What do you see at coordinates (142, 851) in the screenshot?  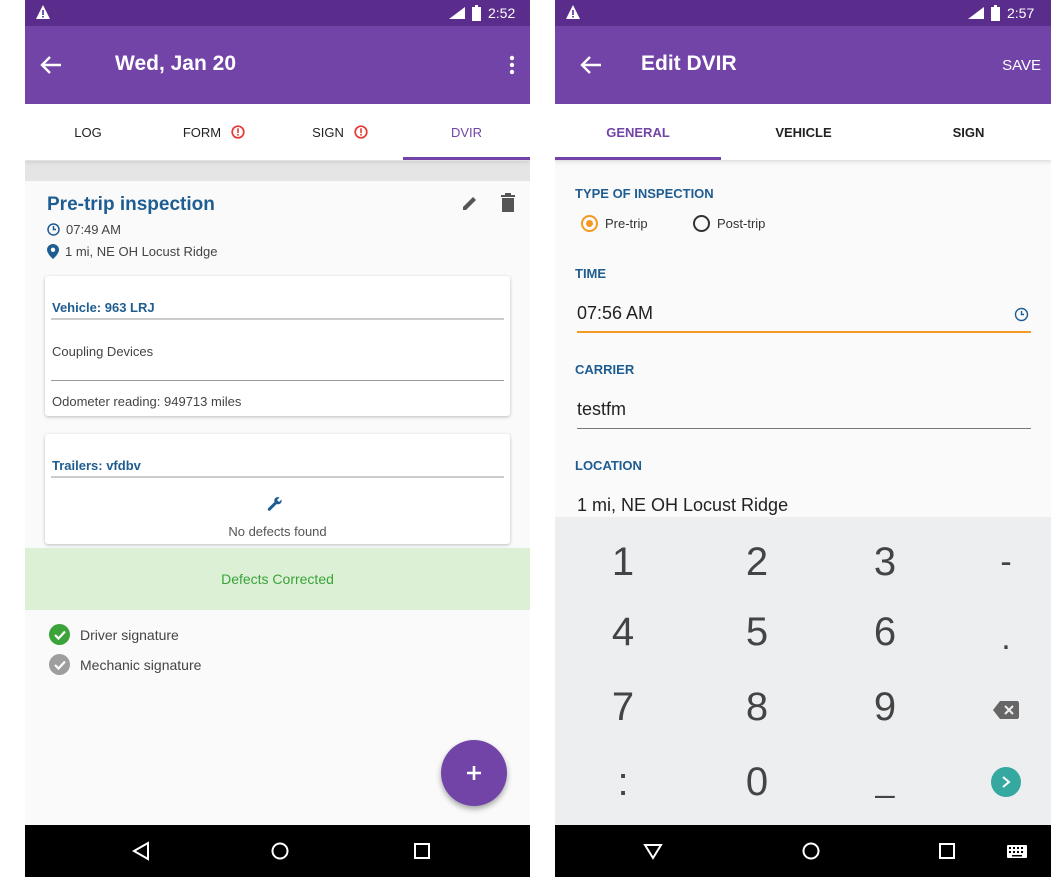 I see `back-triangle-icon` at bounding box center [142, 851].